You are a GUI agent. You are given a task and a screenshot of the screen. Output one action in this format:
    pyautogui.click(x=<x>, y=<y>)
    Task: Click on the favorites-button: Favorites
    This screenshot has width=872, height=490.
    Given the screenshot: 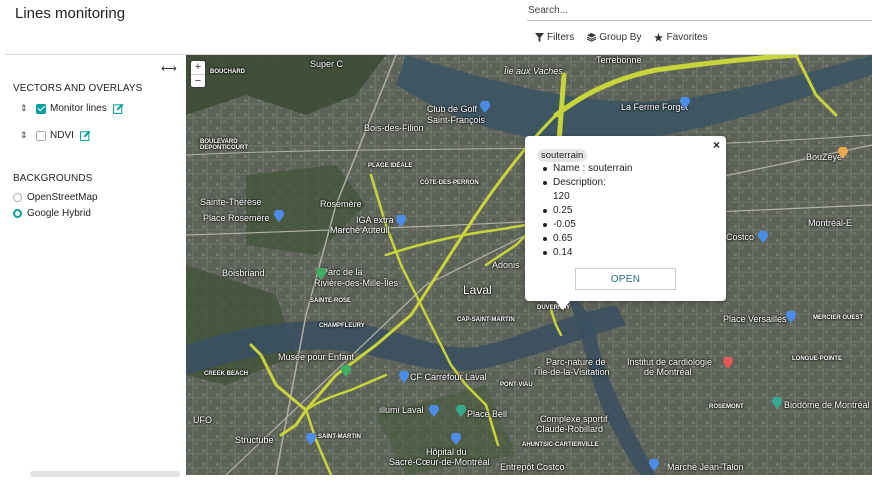 What is the action you would take?
    pyautogui.click(x=681, y=37)
    